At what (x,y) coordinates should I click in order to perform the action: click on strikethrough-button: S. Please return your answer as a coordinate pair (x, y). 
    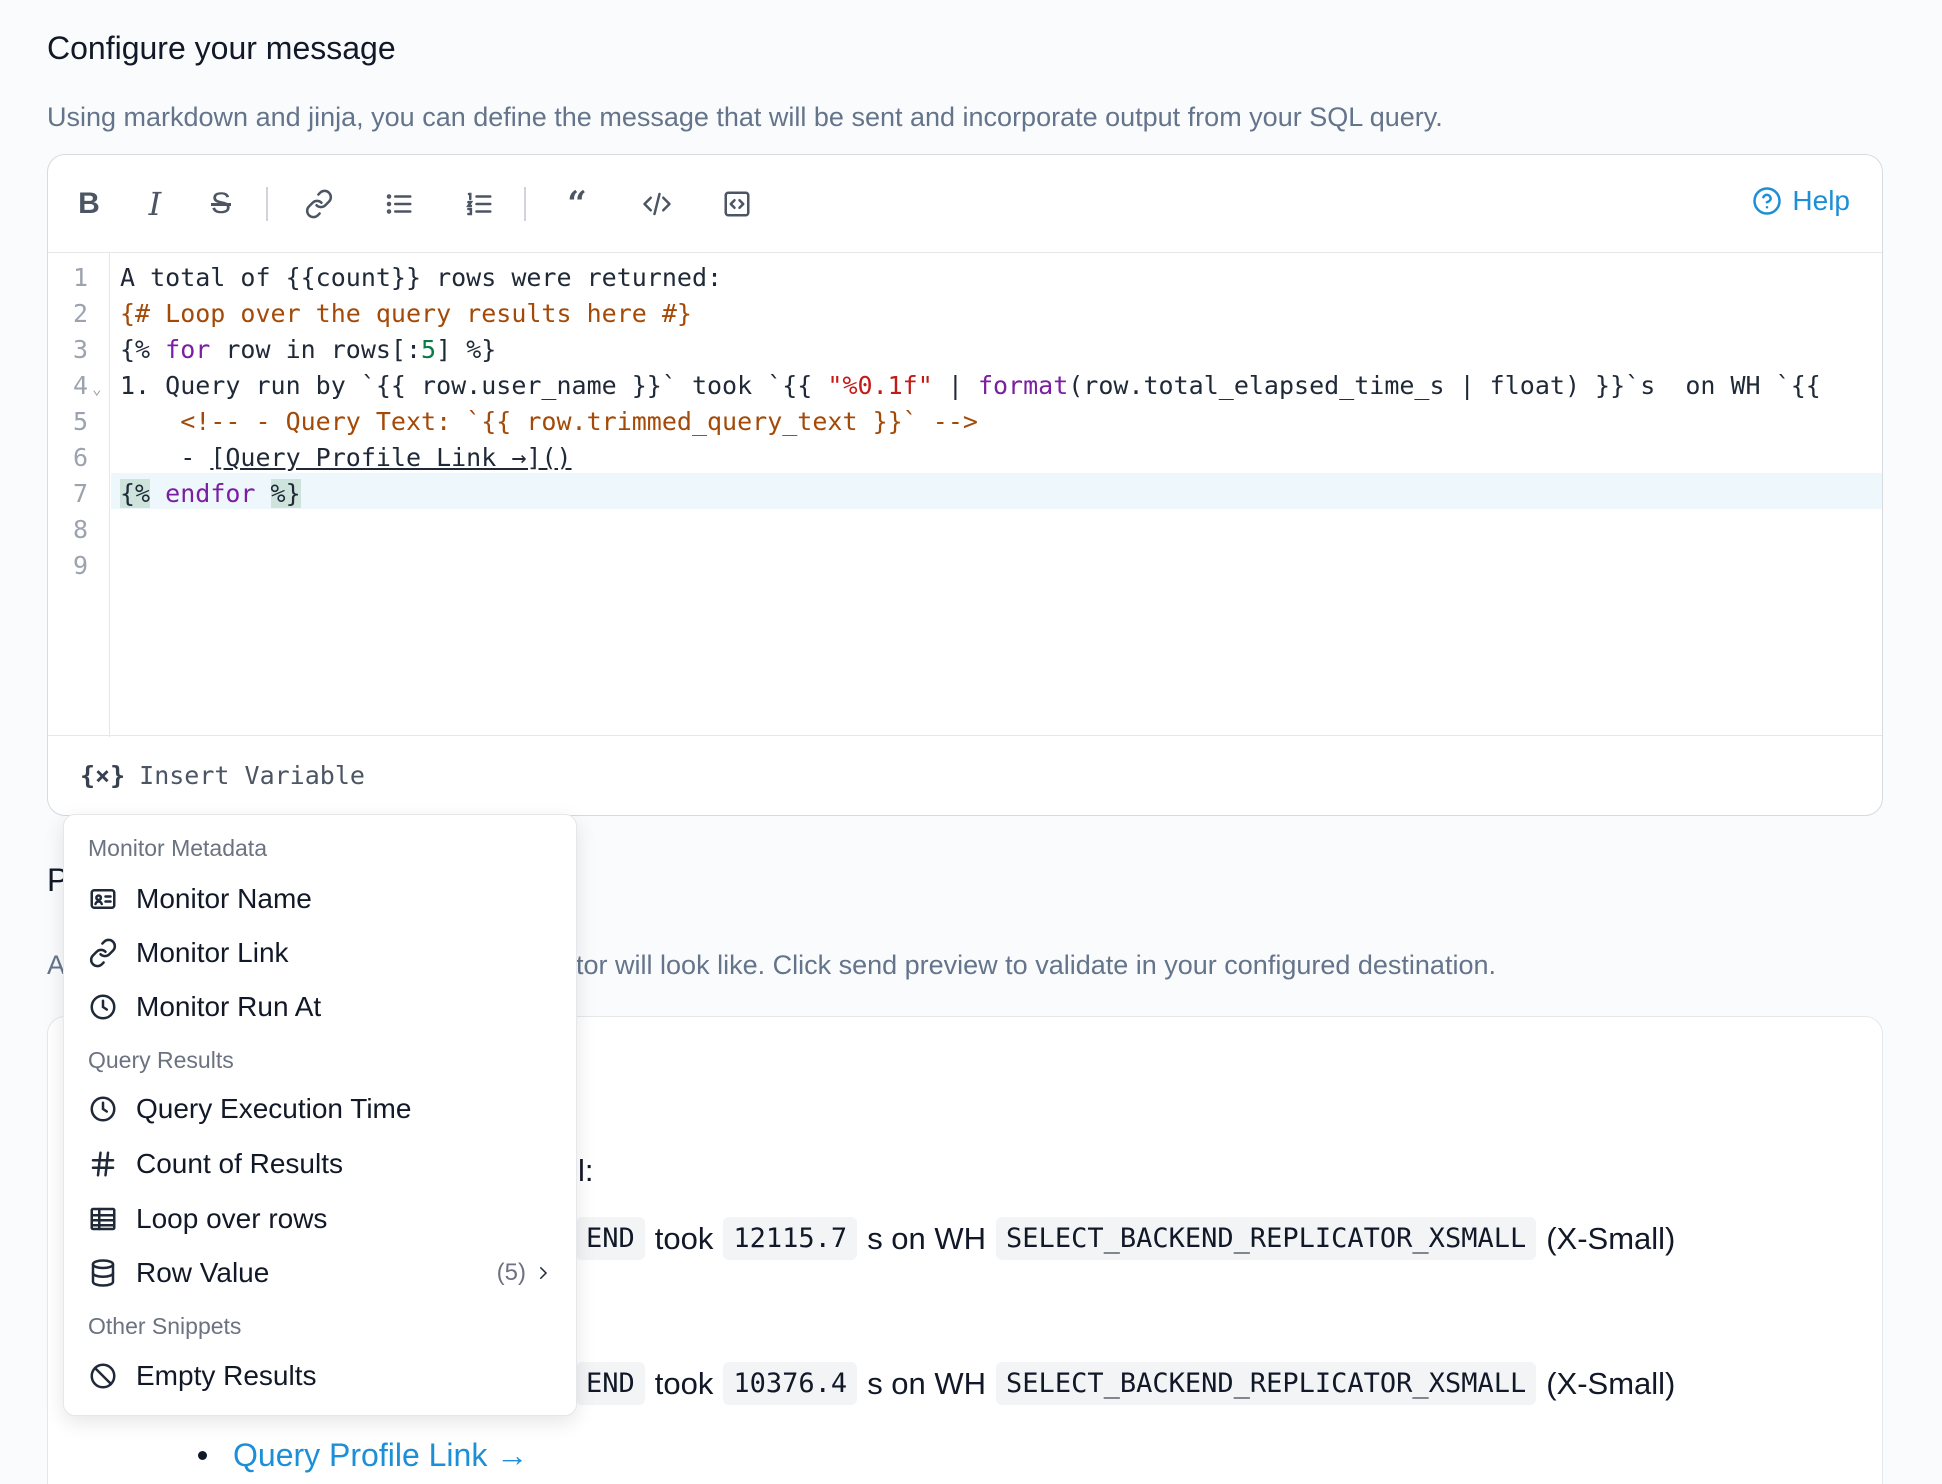
    Looking at the image, I should click on (221, 204).